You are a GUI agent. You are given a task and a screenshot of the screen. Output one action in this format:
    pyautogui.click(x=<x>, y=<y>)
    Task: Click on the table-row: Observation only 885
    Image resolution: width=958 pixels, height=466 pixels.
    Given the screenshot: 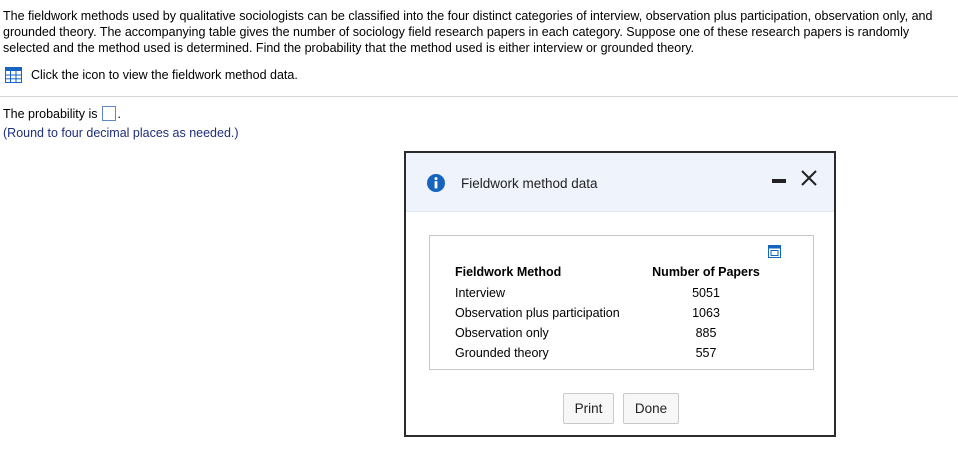 What is the action you would take?
    pyautogui.click(x=611, y=333)
    